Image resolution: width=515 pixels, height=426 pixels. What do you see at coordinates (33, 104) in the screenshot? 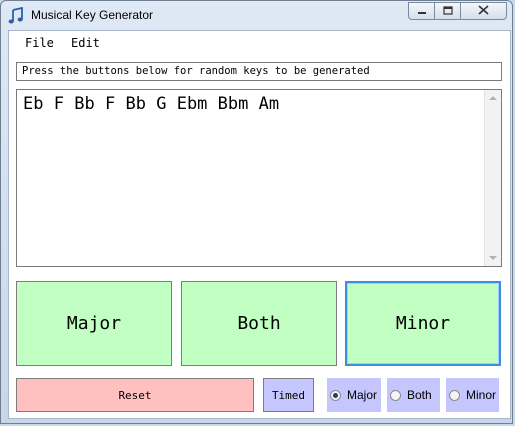
I see `key-item: Eb` at bounding box center [33, 104].